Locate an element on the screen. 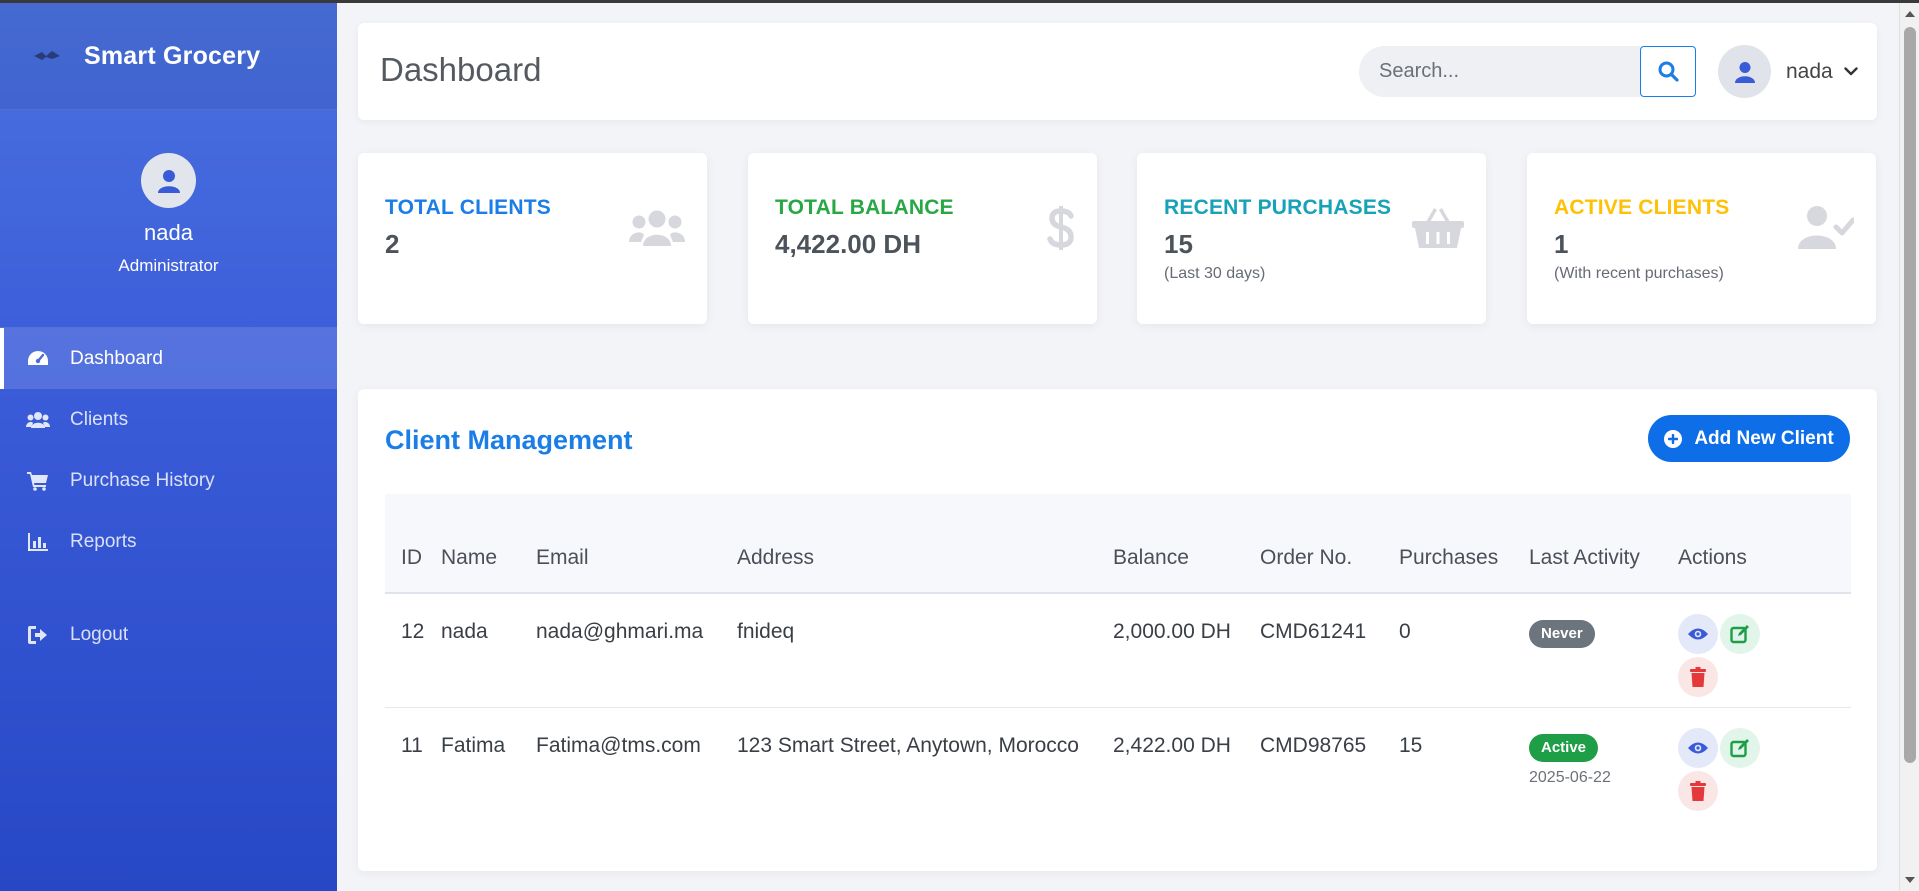 This screenshot has width=1919, height=891. stat-card-active-clients: ACTIVE CLIENTS 1 (With recent purchases) is located at coordinates (1701, 238).